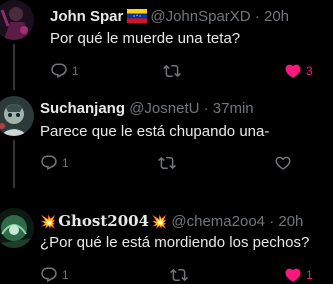 This screenshot has height=284, width=333. I want to click on like-button: 3, so click(298, 71).